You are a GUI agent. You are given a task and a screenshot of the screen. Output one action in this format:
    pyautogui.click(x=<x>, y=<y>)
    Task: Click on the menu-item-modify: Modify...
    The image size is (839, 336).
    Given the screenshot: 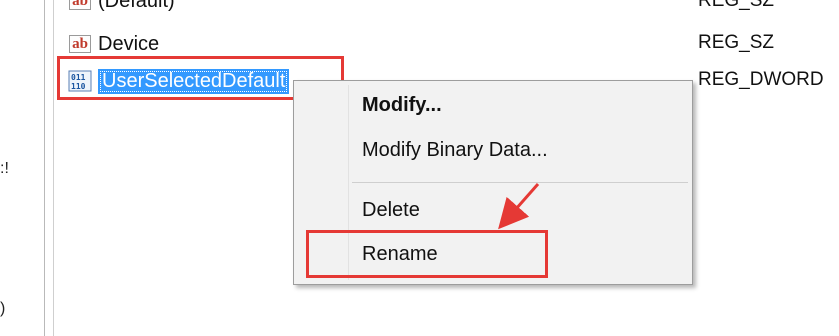 What is the action you would take?
    pyautogui.click(x=402, y=105)
    